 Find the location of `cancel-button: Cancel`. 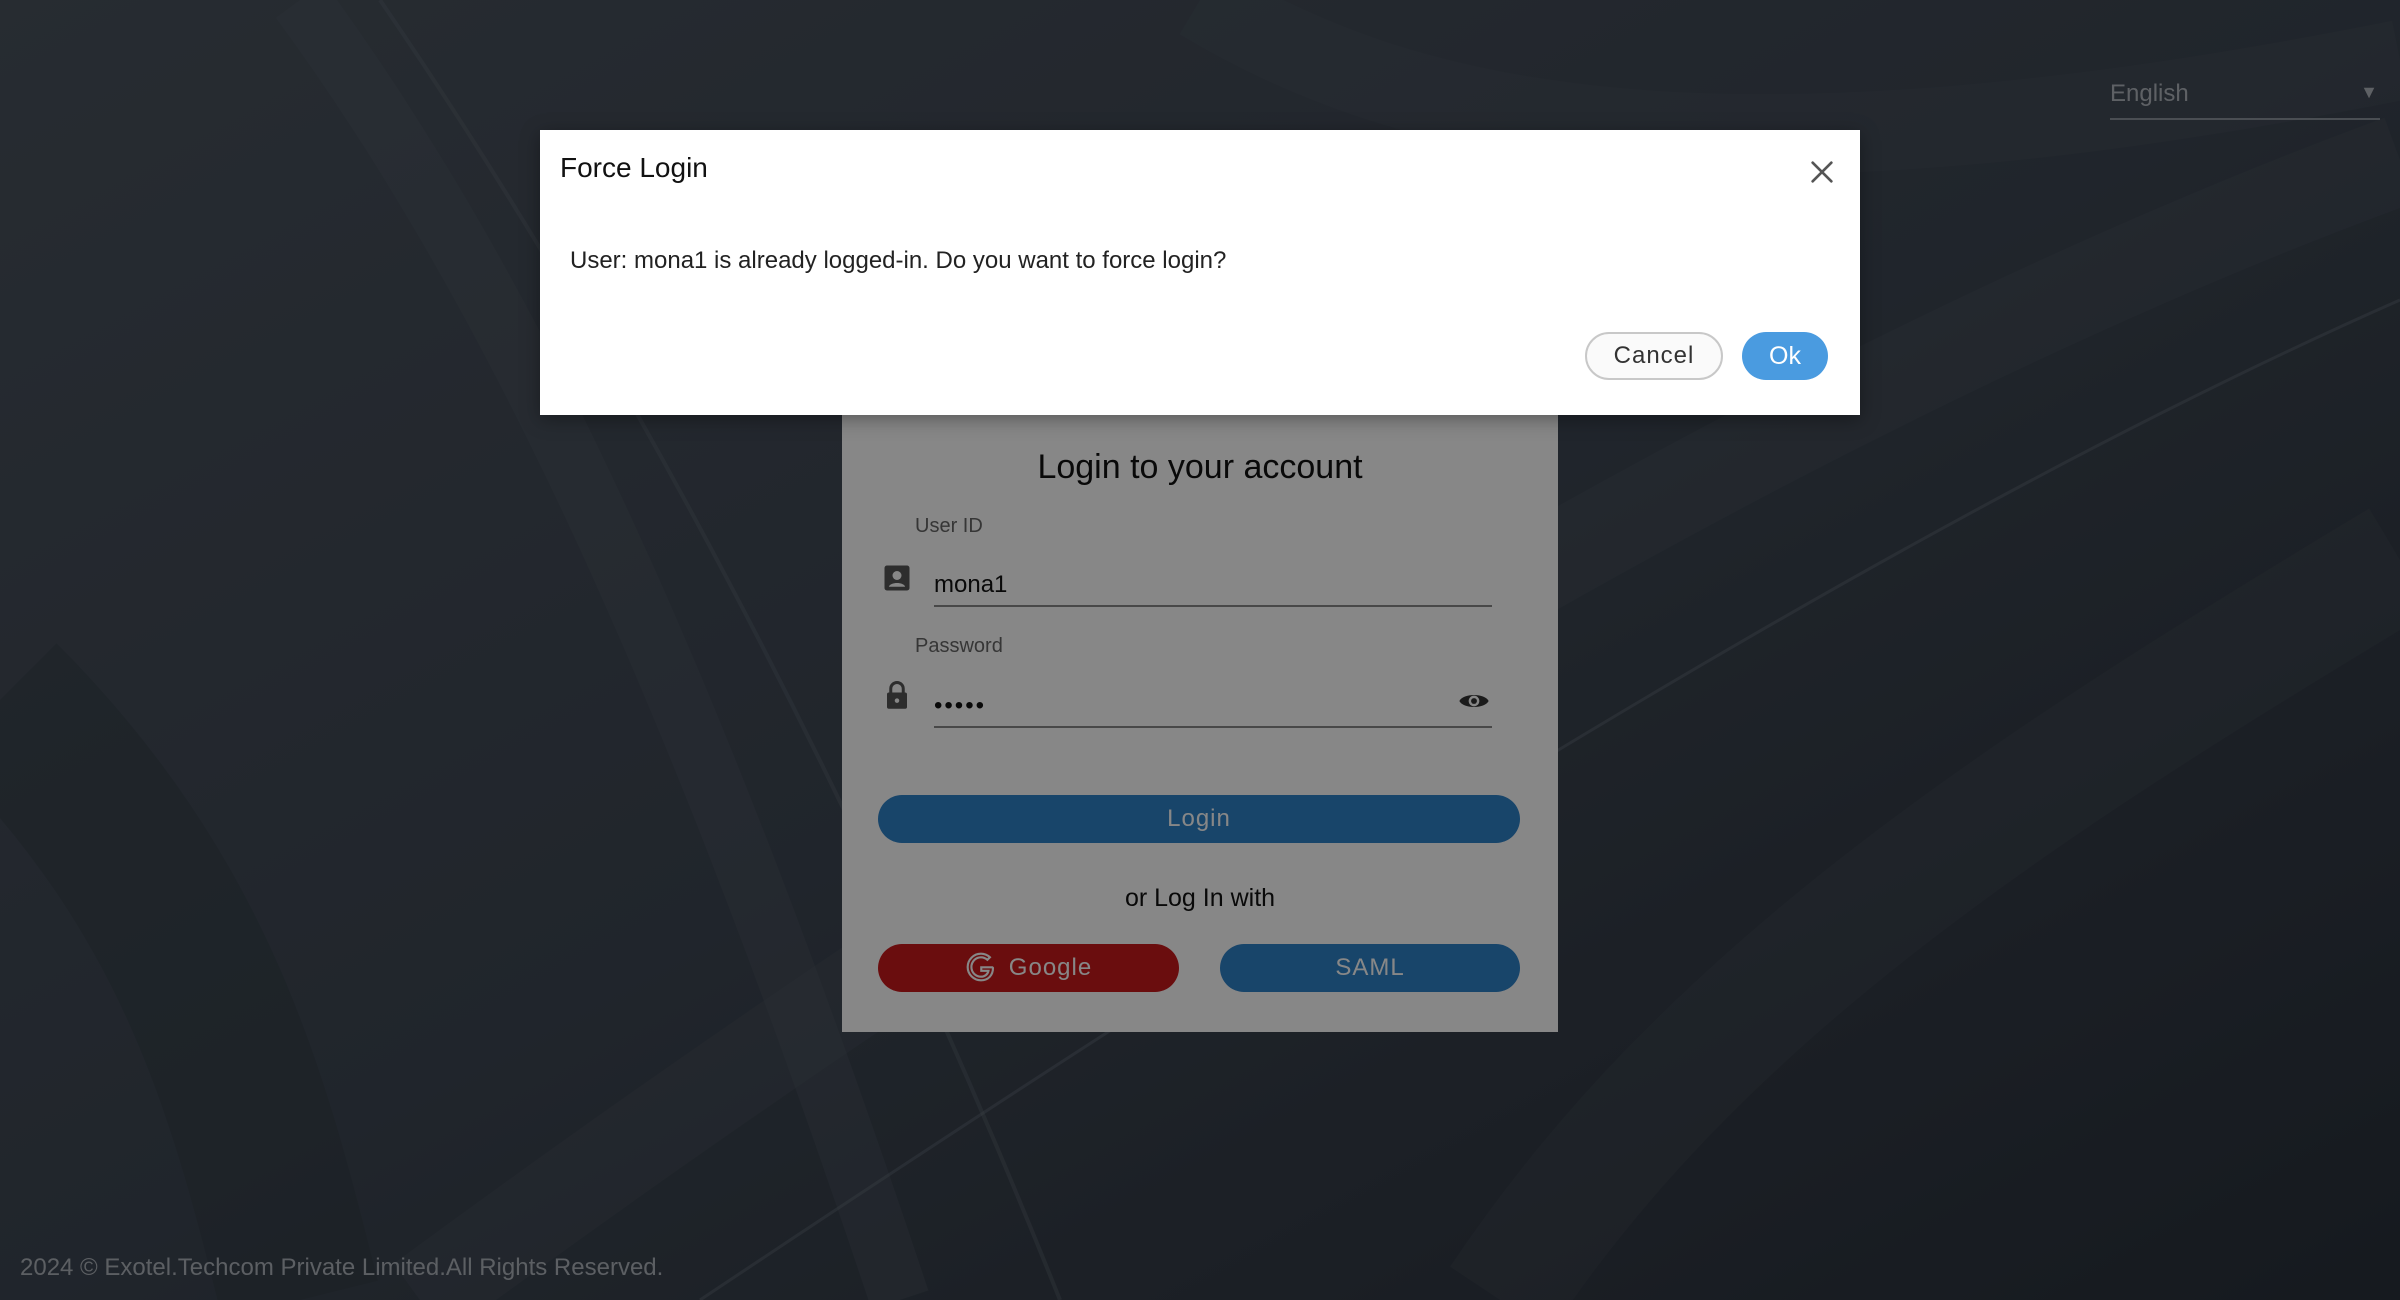

cancel-button: Cancel is located at coordinates (1654, 356).